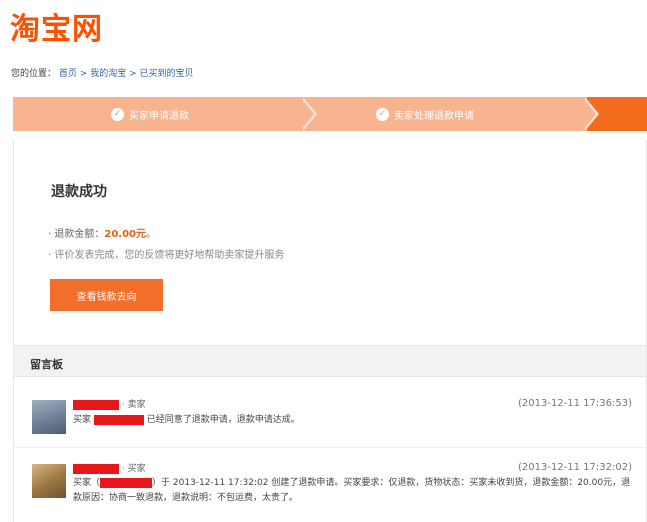 Image resolution: width=647 pixels, height=522 pixels. I want to click on message-author: · 买家, so click(109, 467).